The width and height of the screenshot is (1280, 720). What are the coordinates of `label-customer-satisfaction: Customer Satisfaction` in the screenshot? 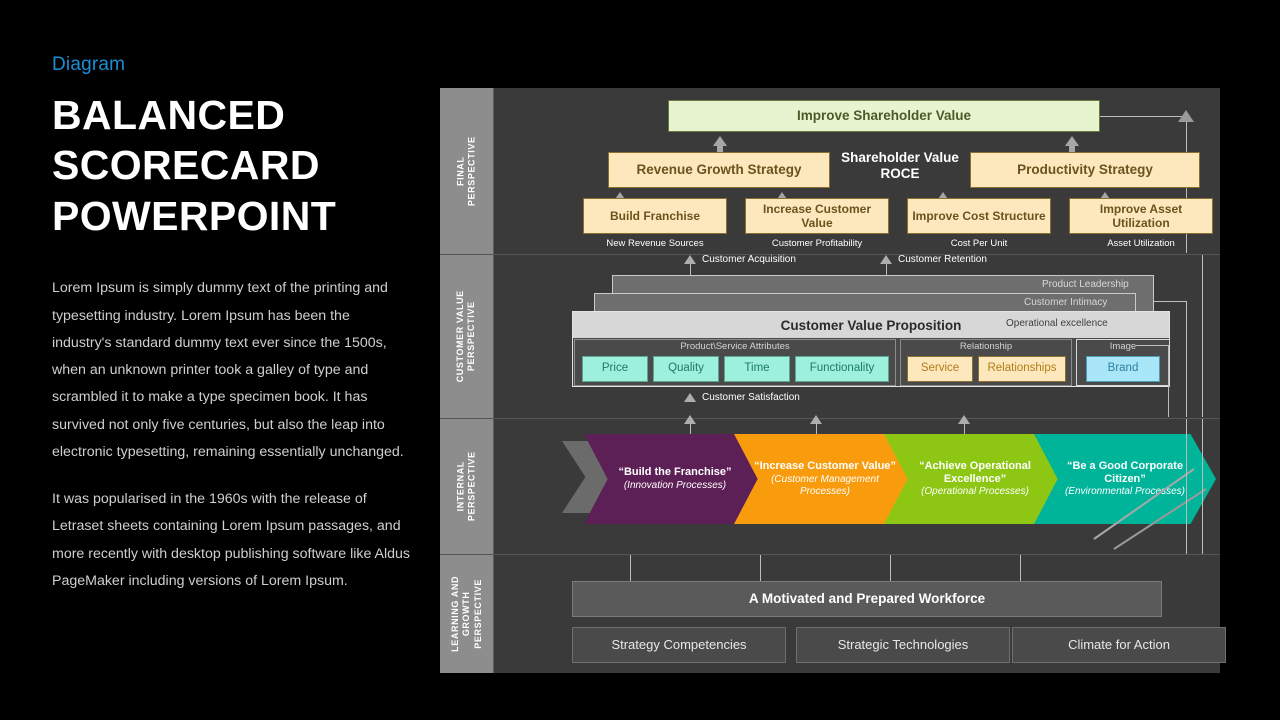 It's located at (751, 397).